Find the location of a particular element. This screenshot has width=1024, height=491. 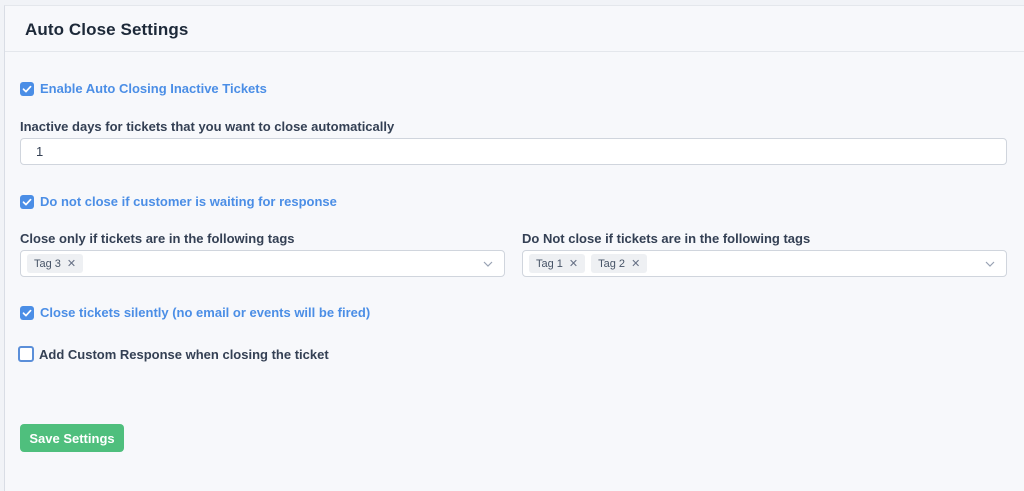

inactive-days-input: 1 is located at coordinates (513, 151).